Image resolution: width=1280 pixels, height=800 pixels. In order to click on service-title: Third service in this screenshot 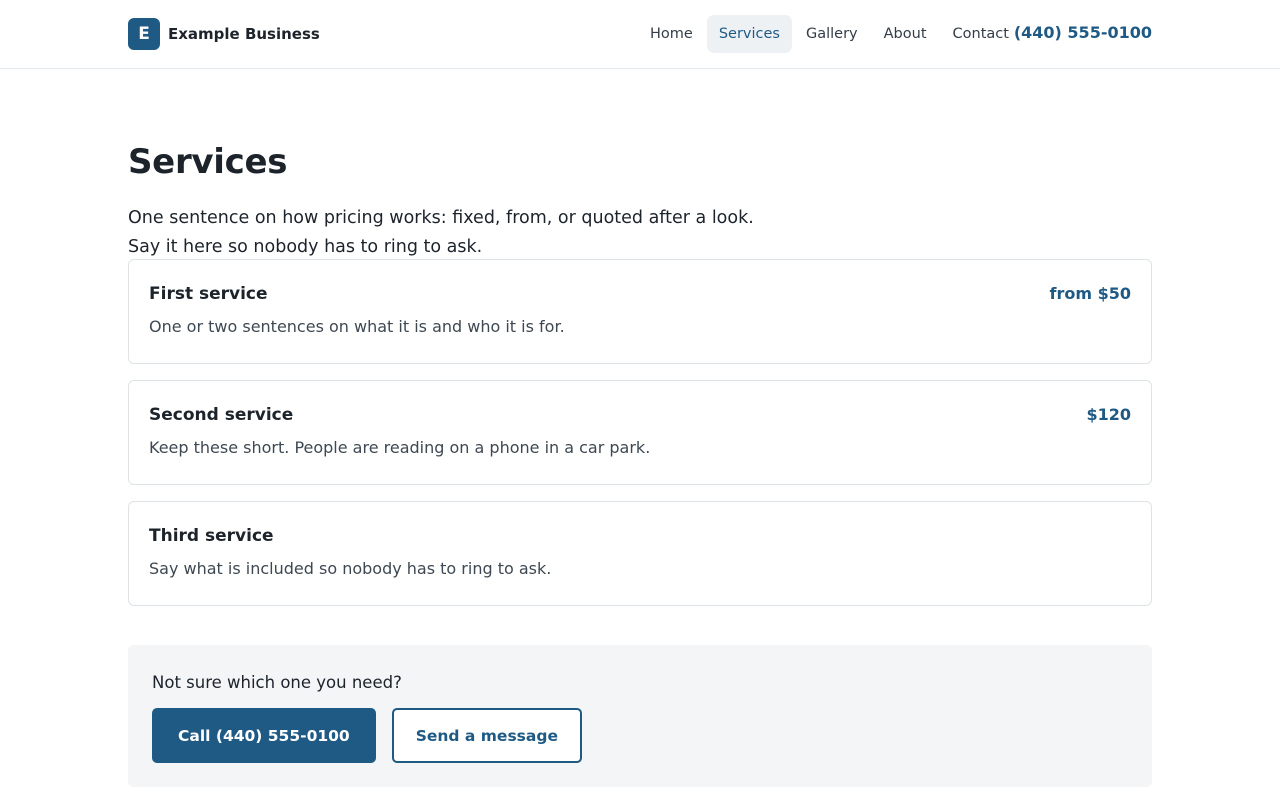, I will do `click(211, 536)`.